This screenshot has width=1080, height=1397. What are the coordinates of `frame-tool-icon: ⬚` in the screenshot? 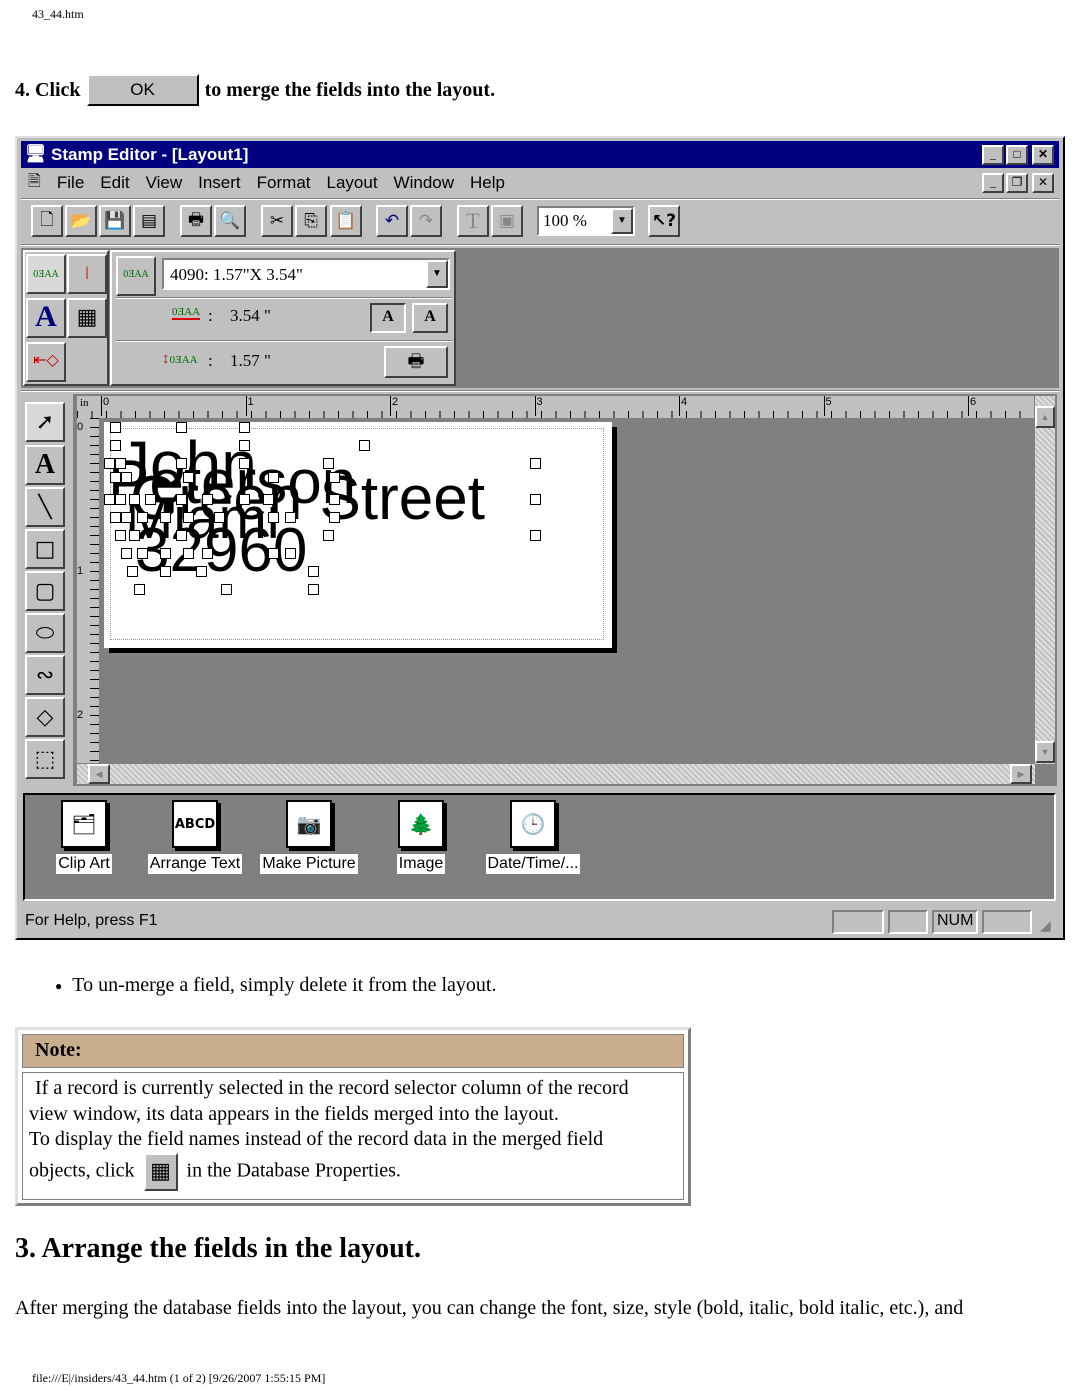 It's located at (45, 759).